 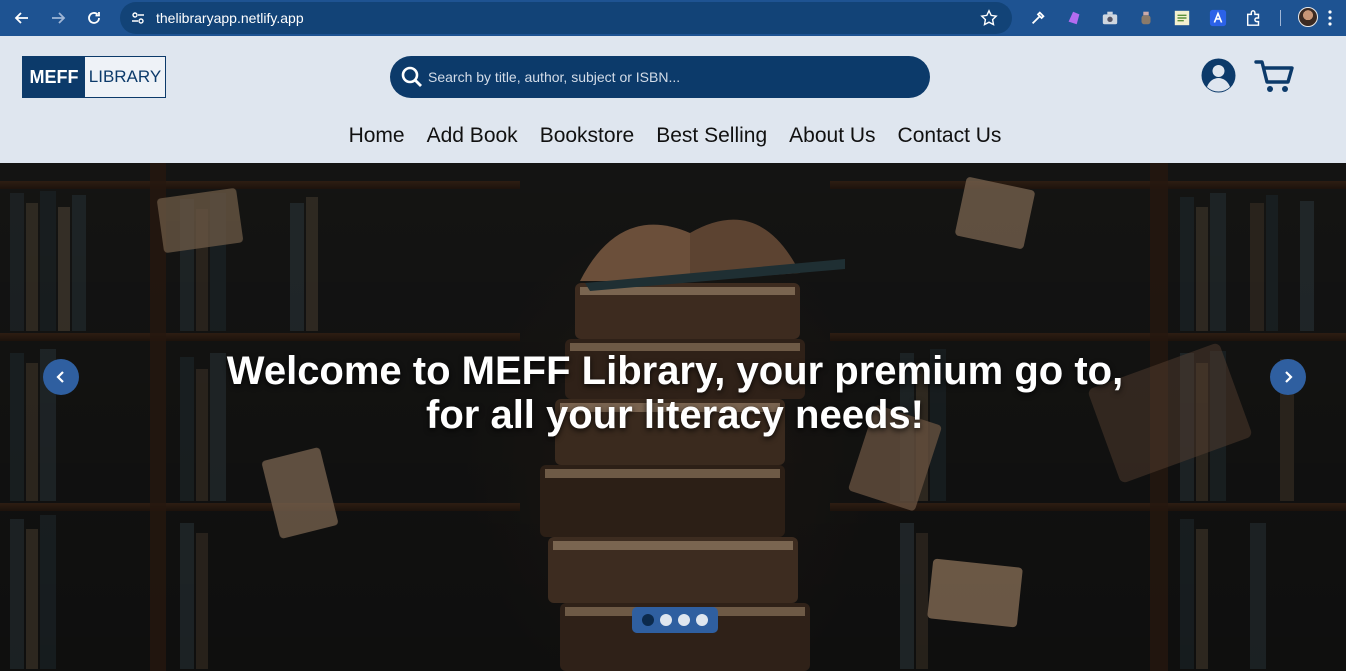 I want to click on browser-toolbar: thelibraryapp.netlify.app, so click(x=673, y=18).